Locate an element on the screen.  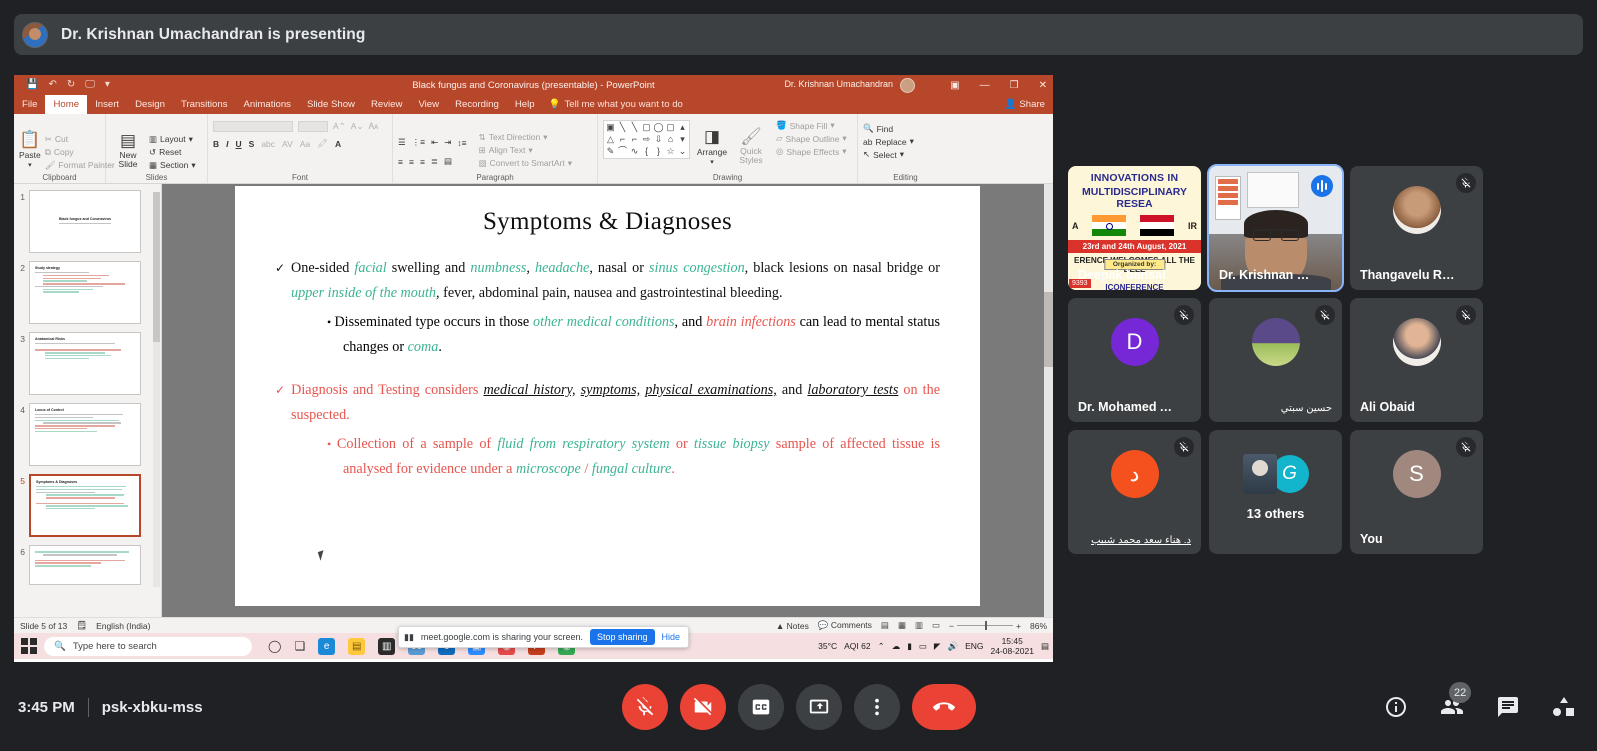
file-explorer-icon: ▤ is located at coordinates (357, 646).